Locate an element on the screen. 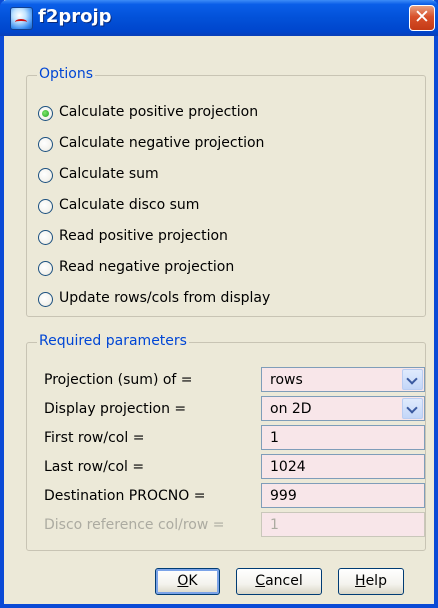  projection-sum-of-select: rows is located at coordinates (343, 379).